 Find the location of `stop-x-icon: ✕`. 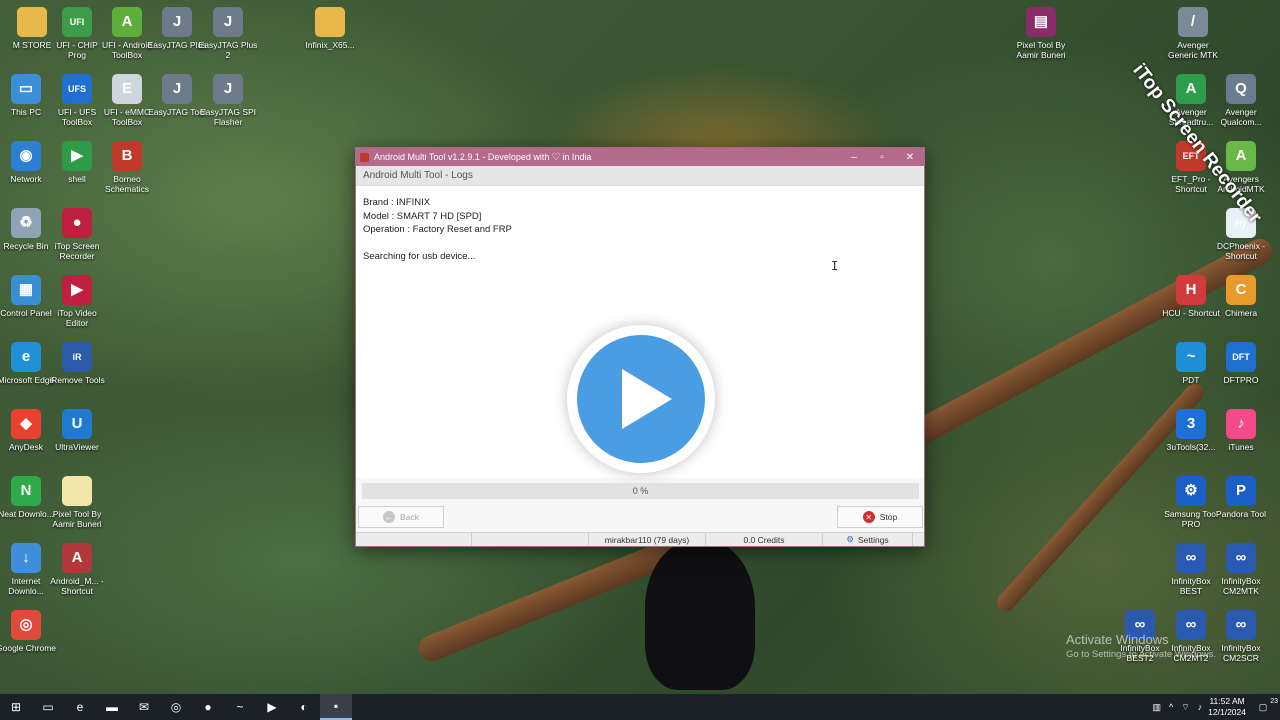

stop-x-icon: ✕ is located at coordinates (868, 517).